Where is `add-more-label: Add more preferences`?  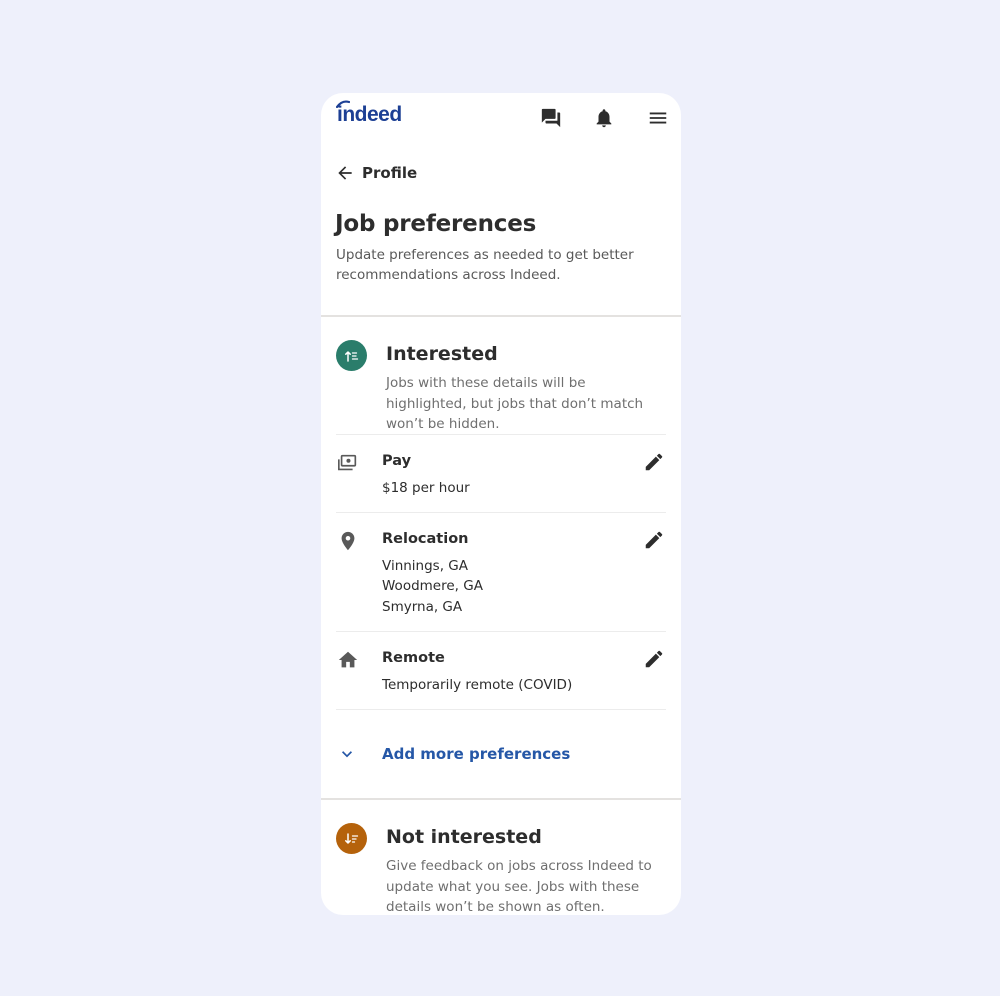 add-more-label: Add more preferences is located at coordinates (476, 754).